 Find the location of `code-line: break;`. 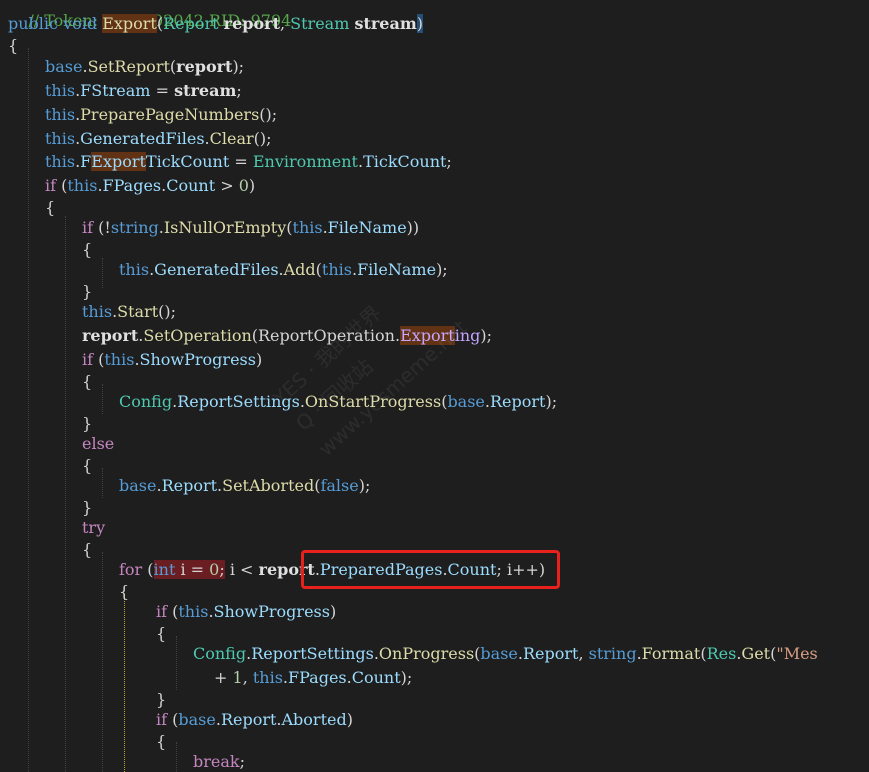

code-line: break; is located at coordinates (215, 761).